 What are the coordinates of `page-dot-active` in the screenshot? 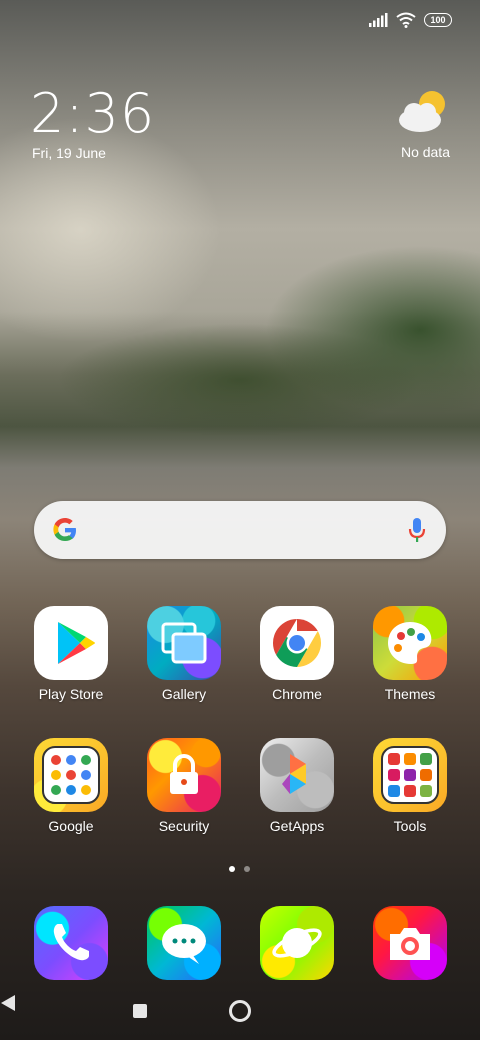 It's located at (232, 869).